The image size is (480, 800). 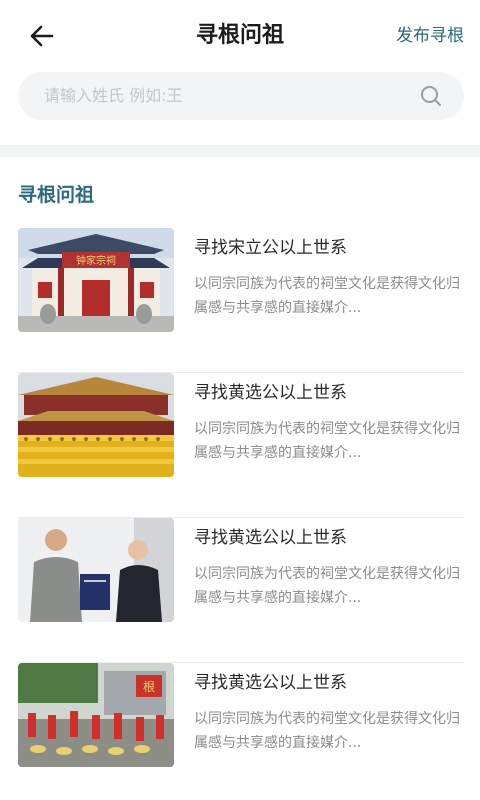 I want to click on search-input: 请输入姓氏 例如:王, so click(x=241, y=96).